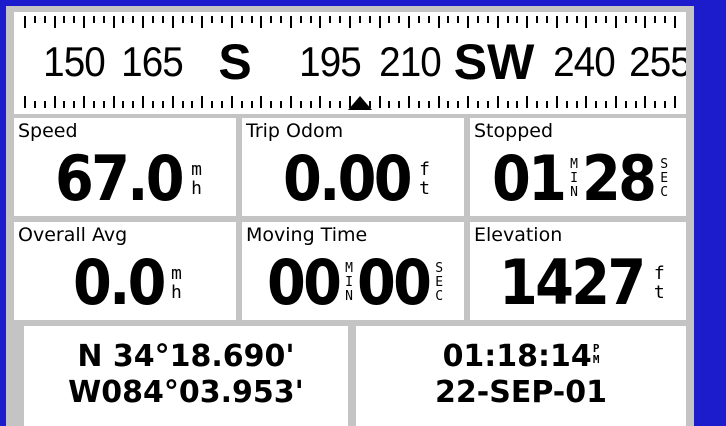 The width and height of the screenshot is (726, 426). I want to click on compass-ticks-top, so click(350, 23).